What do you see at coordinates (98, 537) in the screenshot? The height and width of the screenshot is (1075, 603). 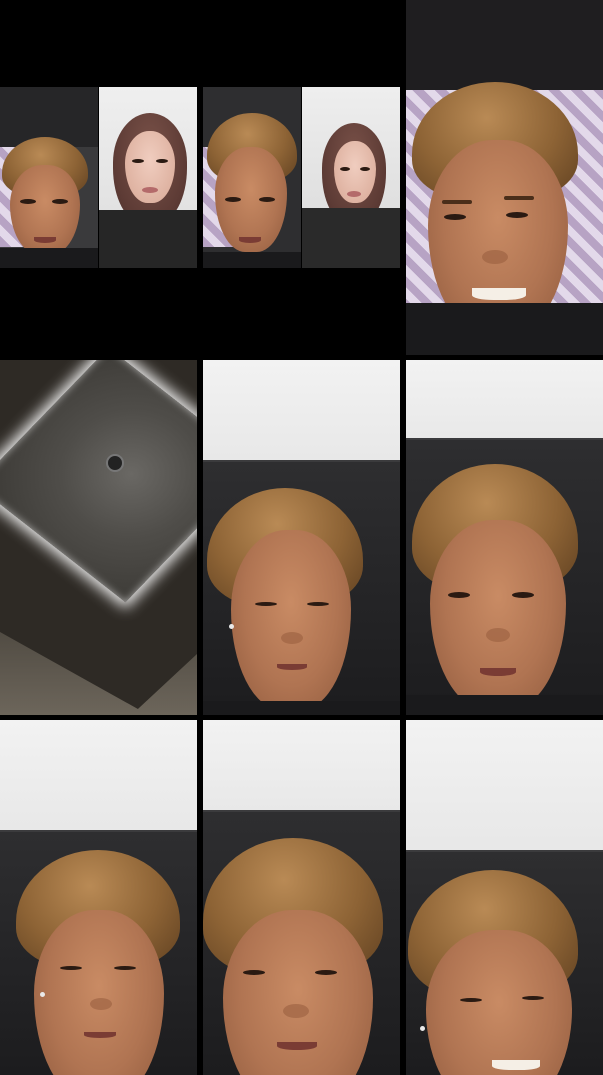 I see `tile-ceiling-light` at bounding box center [98, 537].